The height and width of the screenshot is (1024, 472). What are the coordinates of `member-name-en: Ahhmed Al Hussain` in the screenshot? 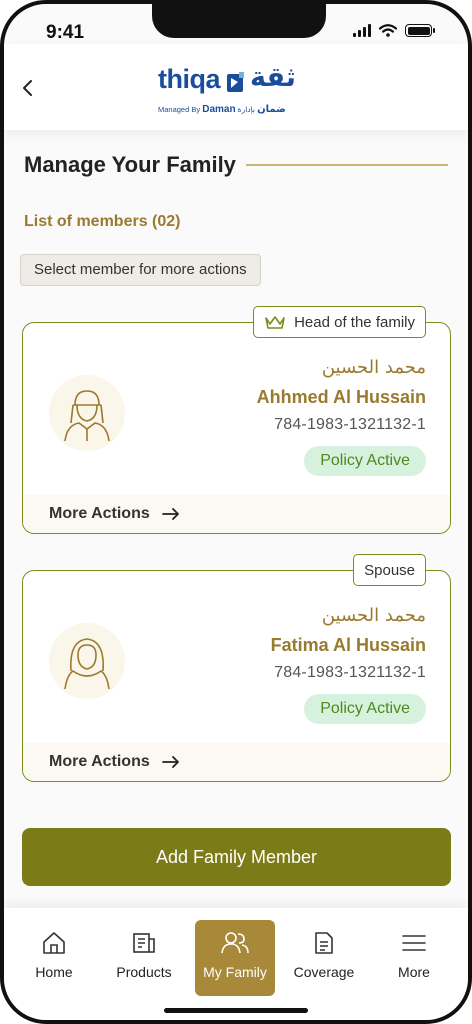 It's located at (341, 397).